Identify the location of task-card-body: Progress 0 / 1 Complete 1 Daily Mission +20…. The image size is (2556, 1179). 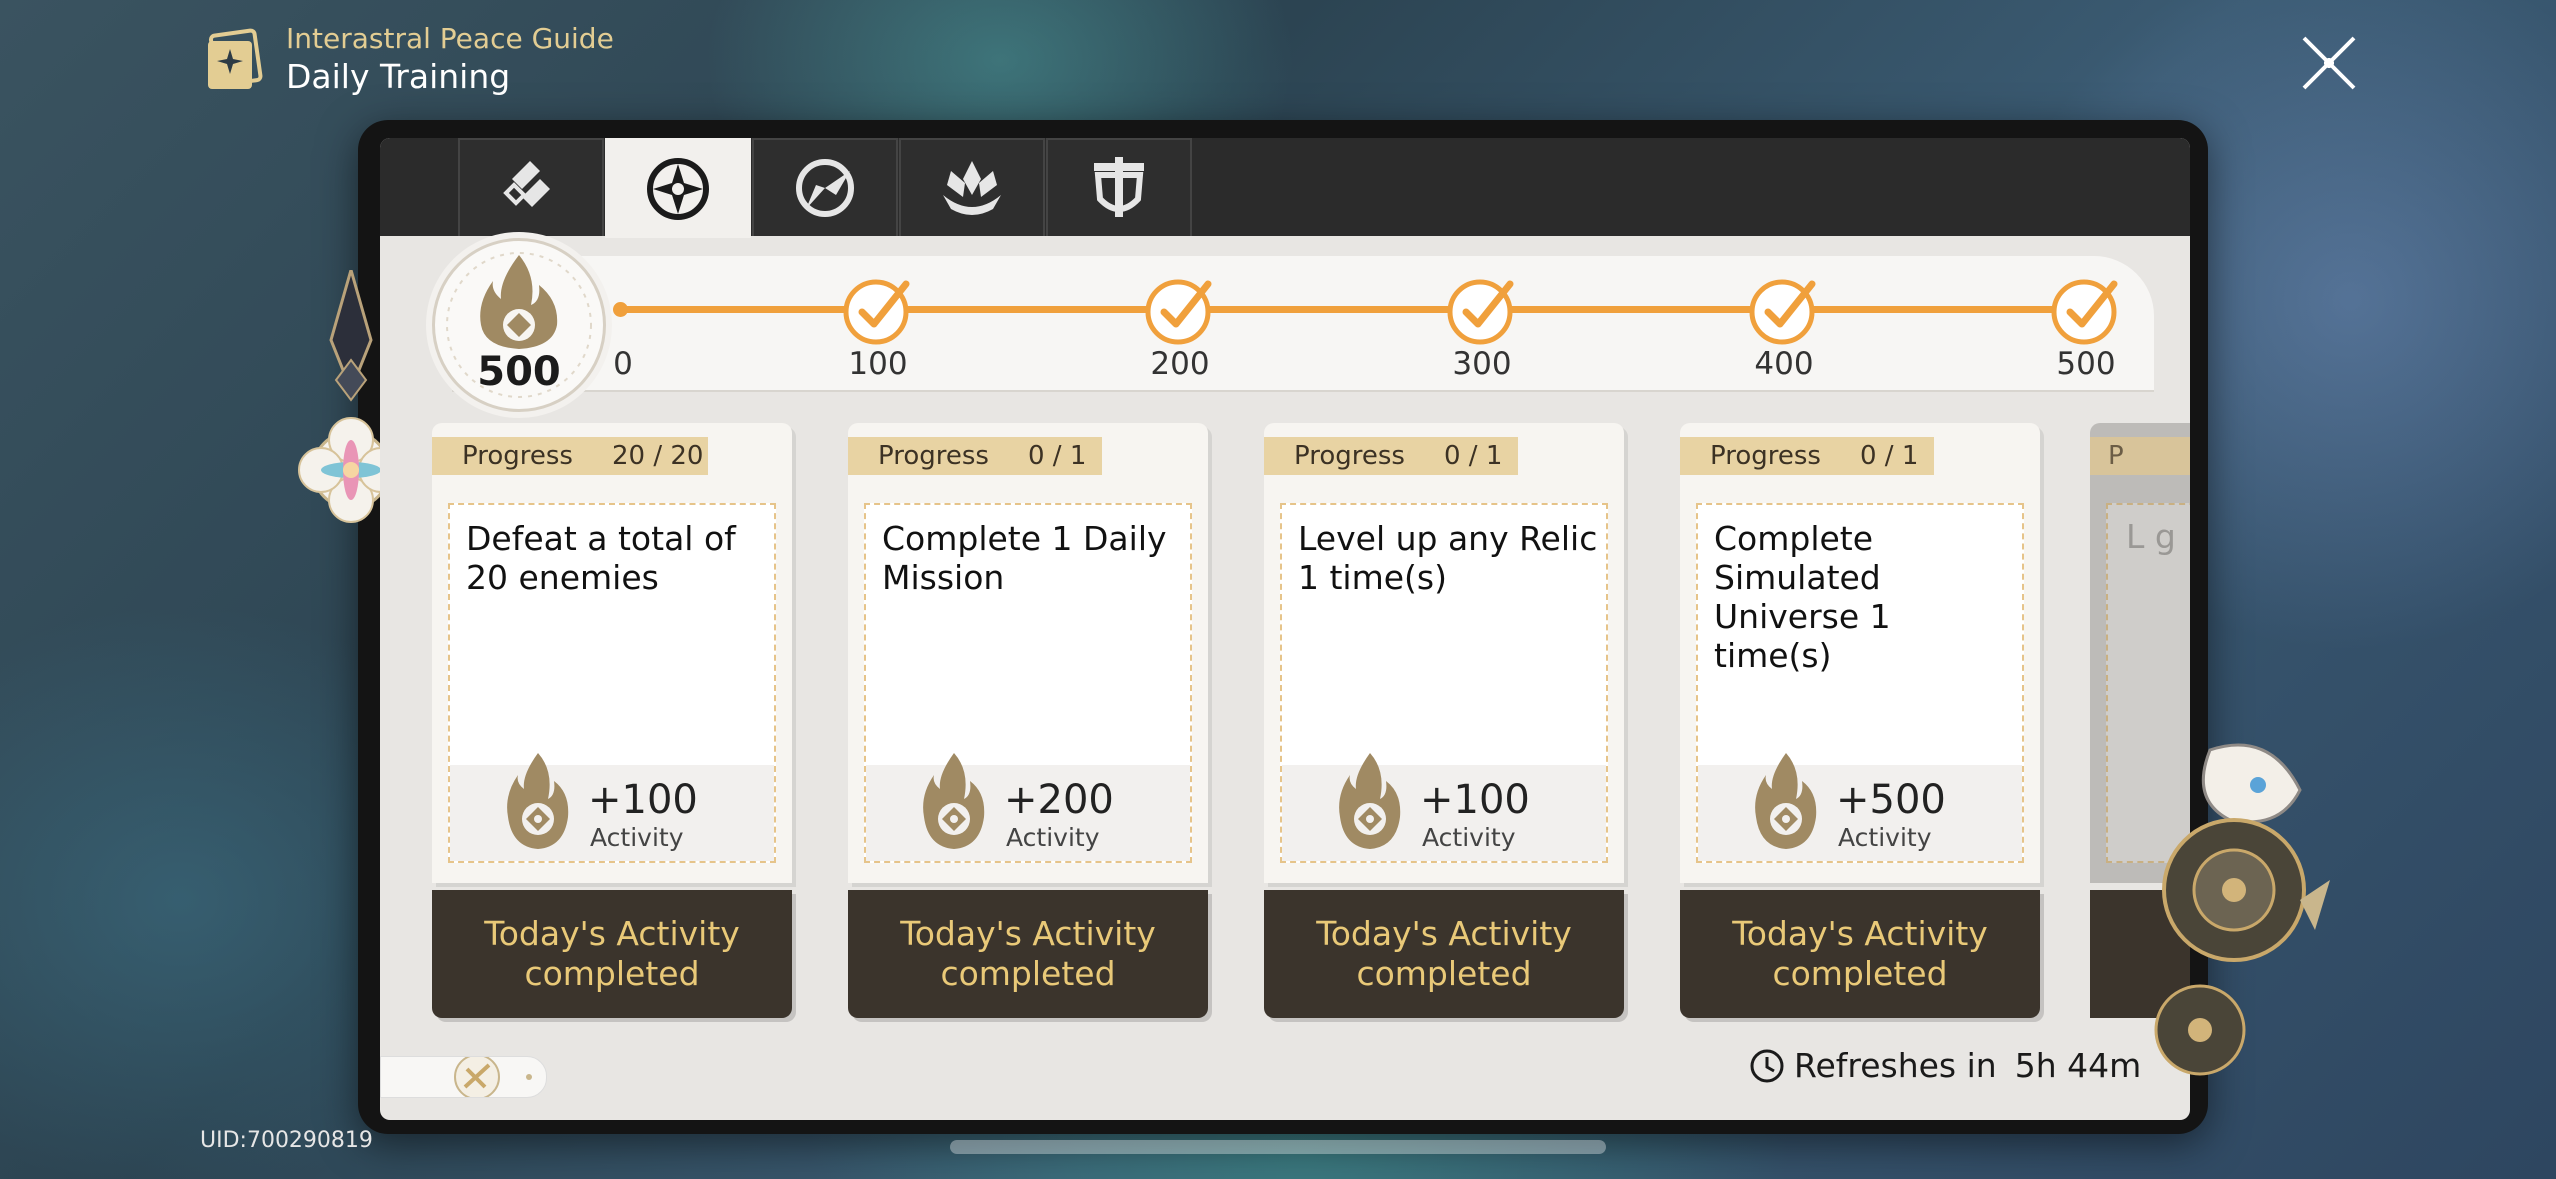
(1028, 653).